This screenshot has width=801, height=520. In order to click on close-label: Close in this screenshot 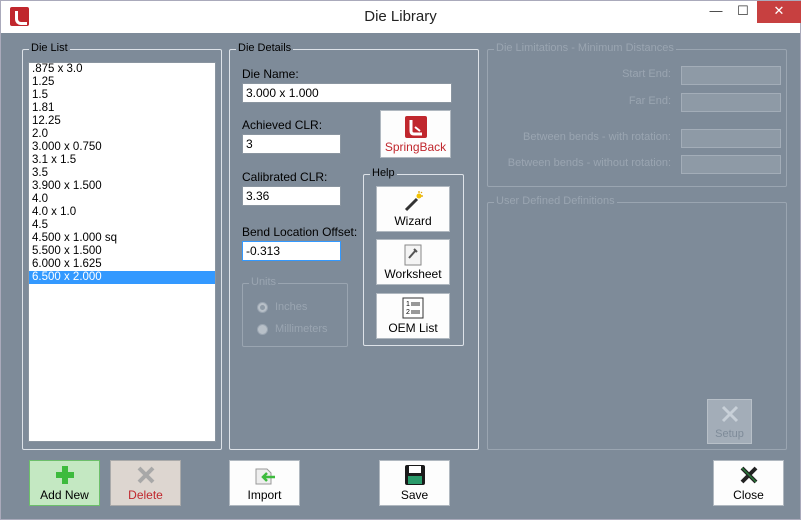, I will do `click(748, 495)`.